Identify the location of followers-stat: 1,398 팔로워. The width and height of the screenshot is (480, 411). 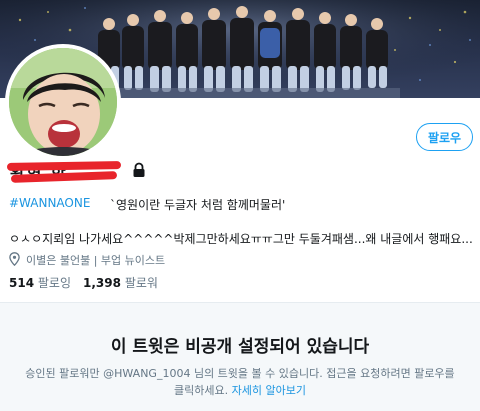
(120, 283).